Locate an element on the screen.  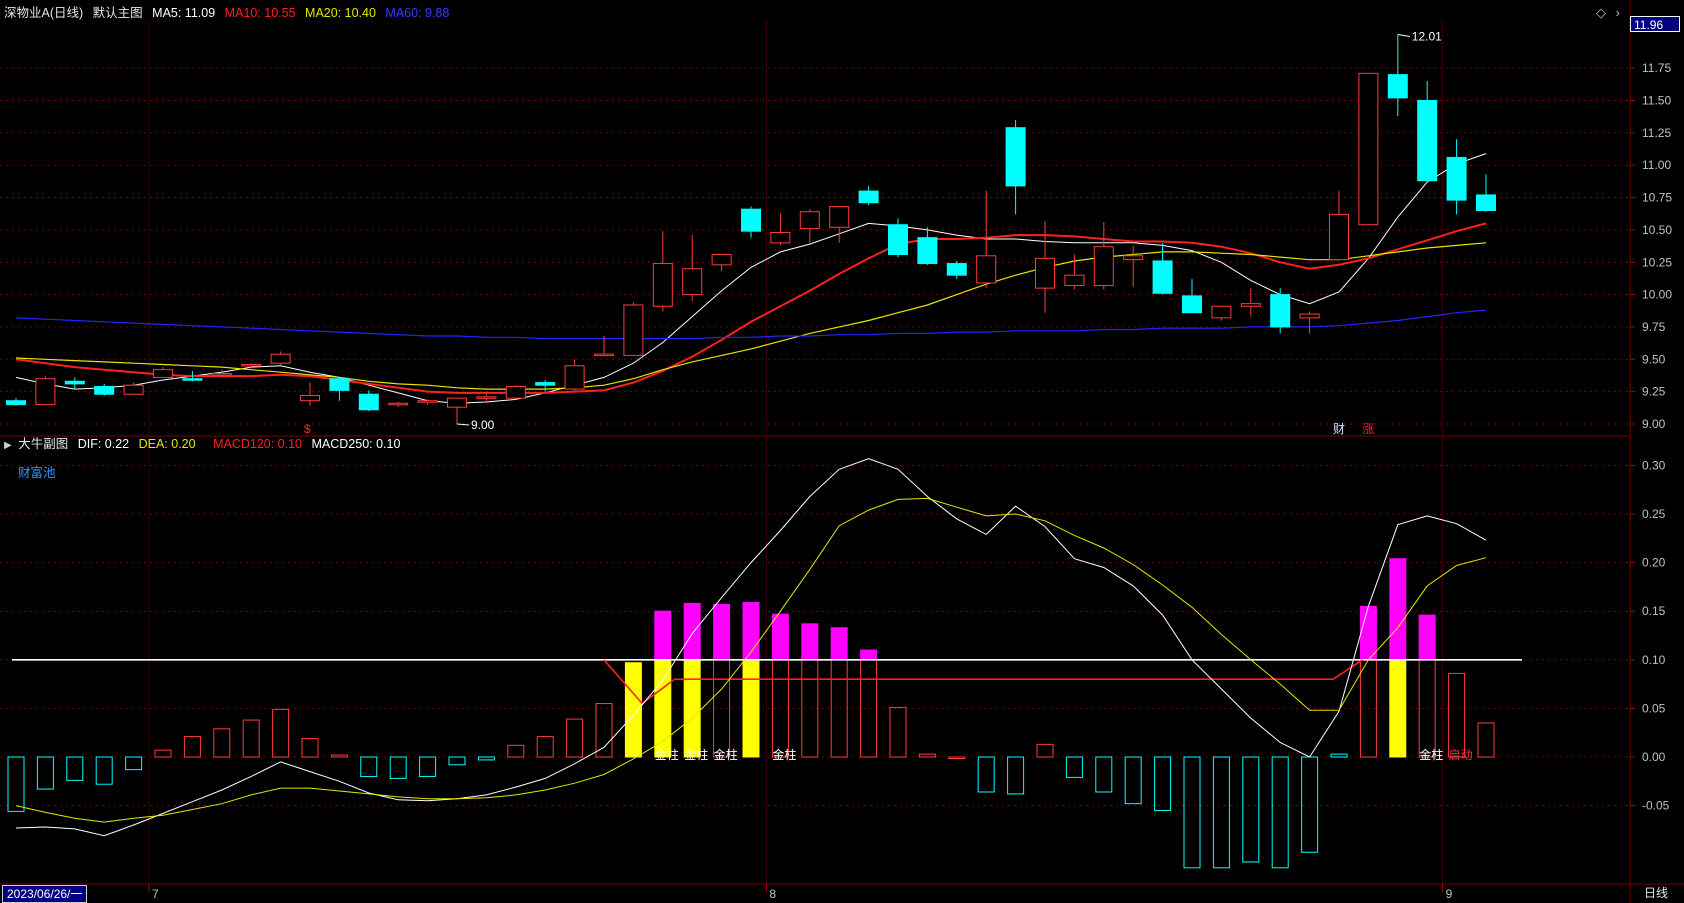
event-marker: 财 is located at coordinates (1339, 429).